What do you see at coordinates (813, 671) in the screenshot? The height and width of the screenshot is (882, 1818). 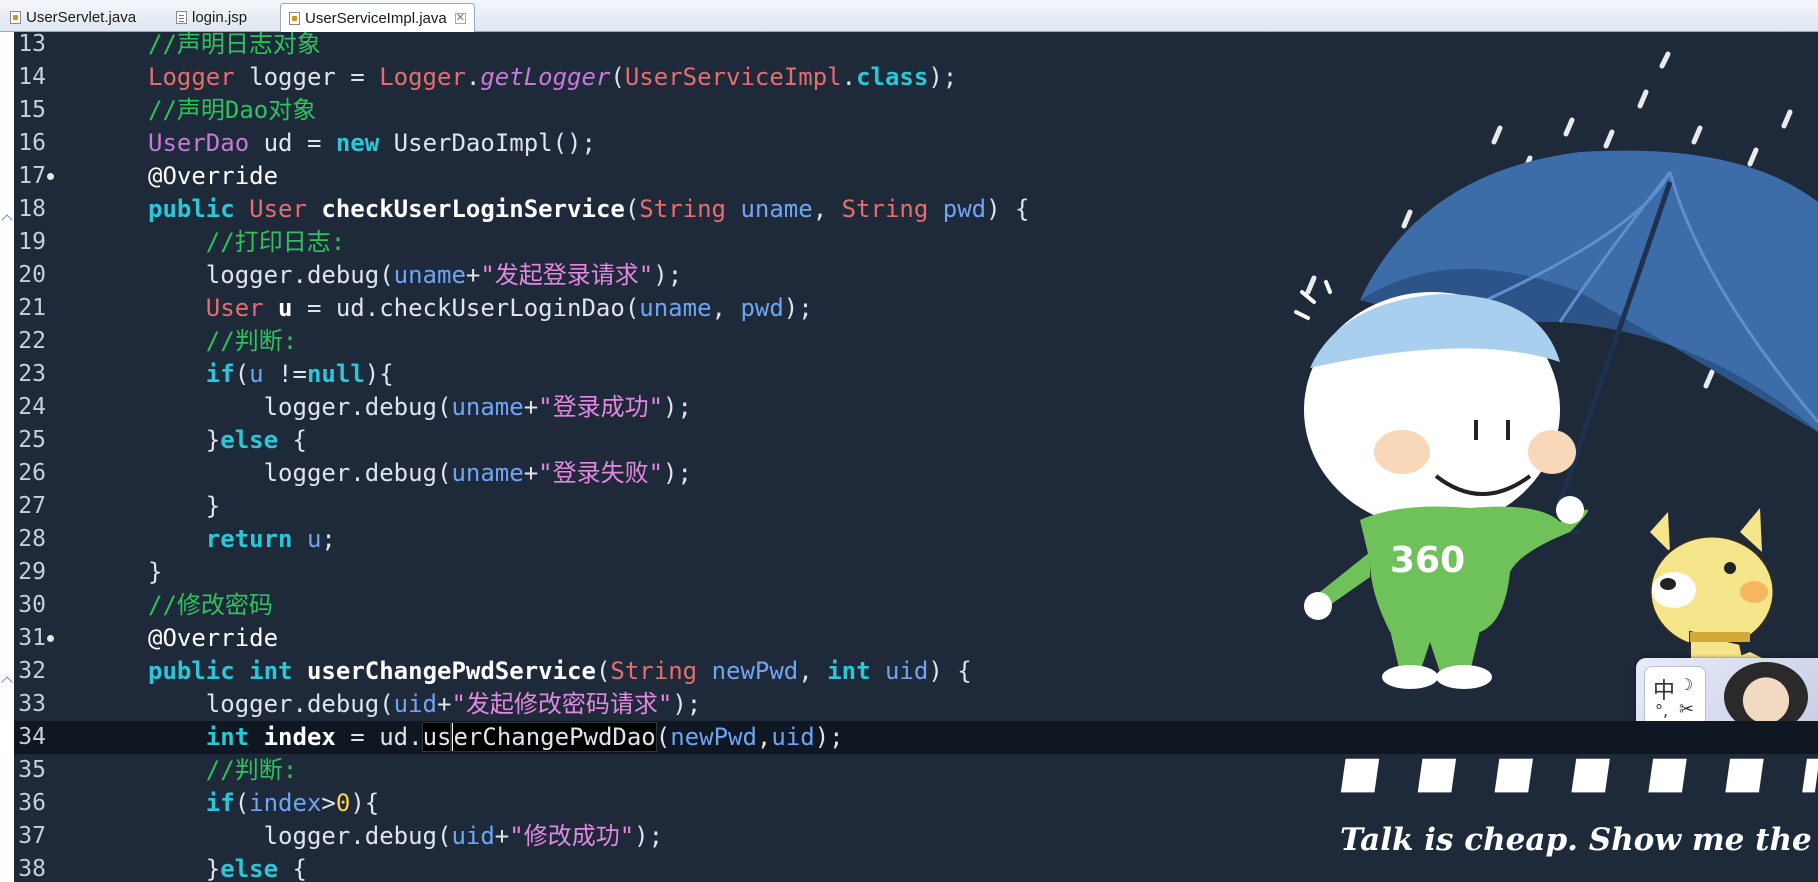 I see `code-token: ,` at bounding box center [813, 671].